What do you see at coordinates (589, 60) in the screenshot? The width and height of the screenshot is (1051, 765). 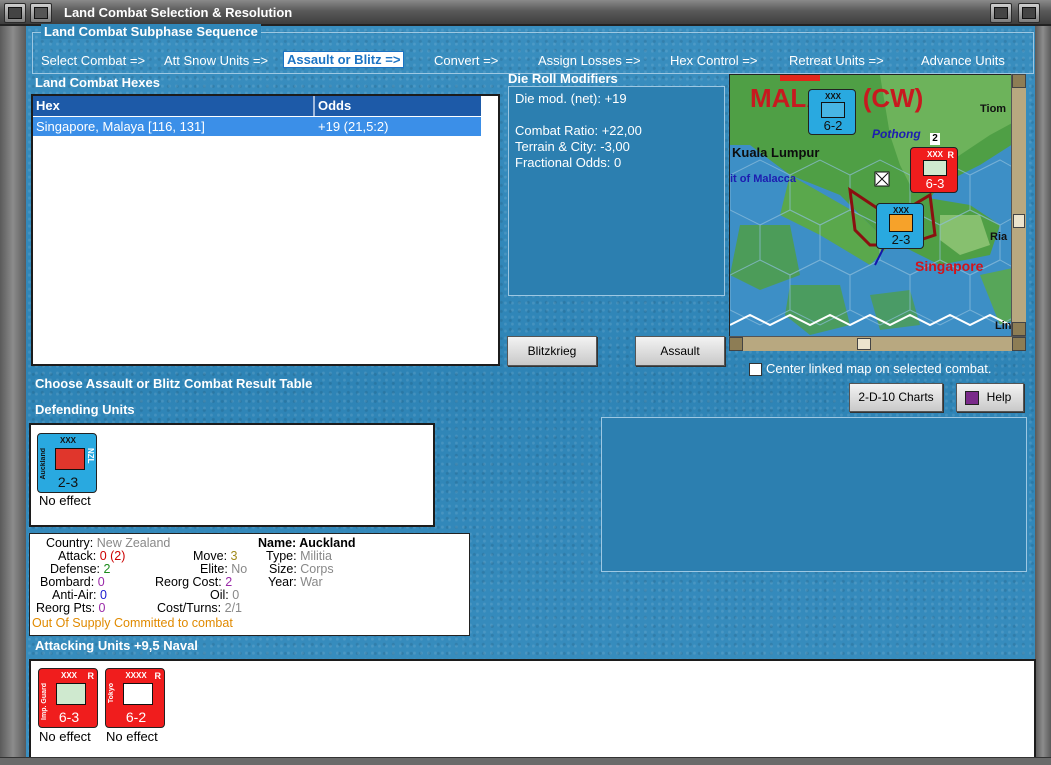 I see `step-assign-losses: Assign Losses =>` at bounding box center [589, 60].